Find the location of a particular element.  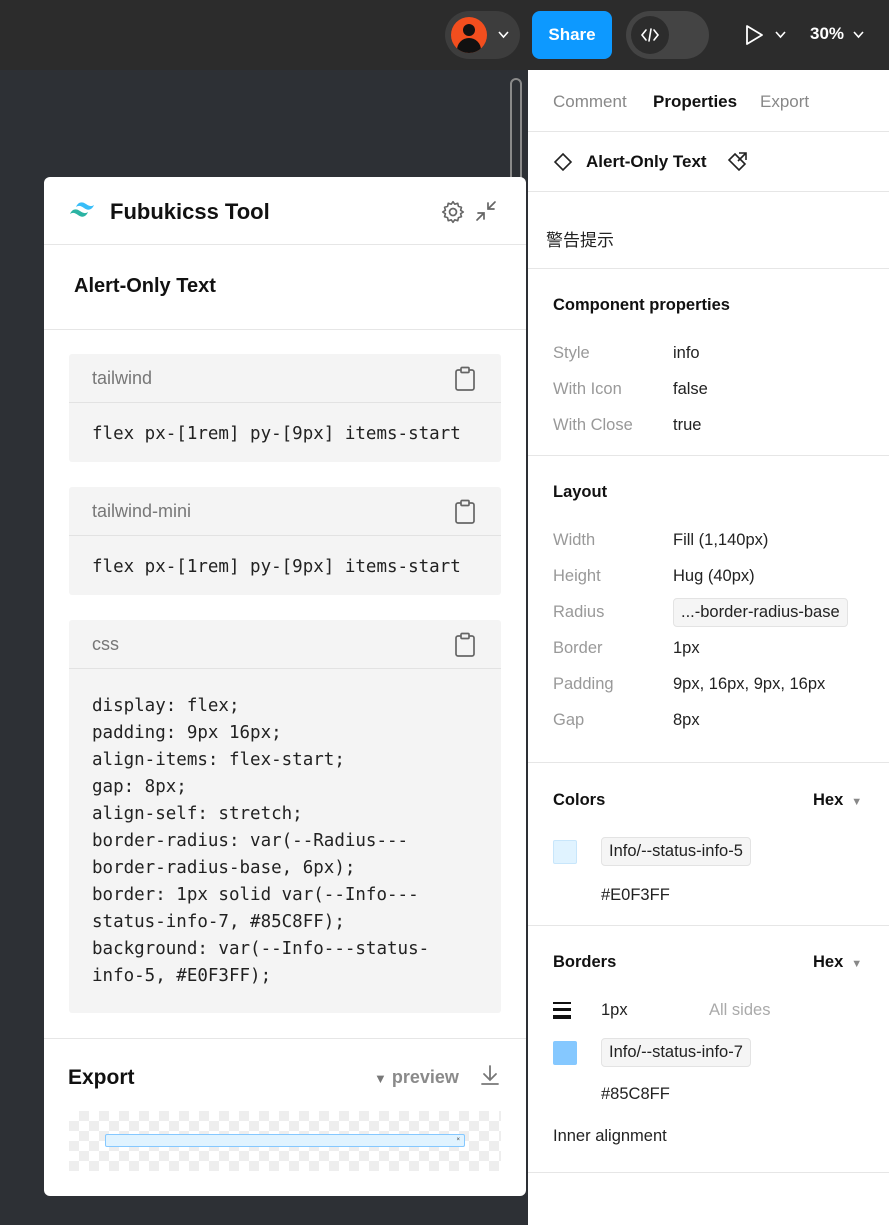

layout-label: Radius is located at coordinates (579, 612).